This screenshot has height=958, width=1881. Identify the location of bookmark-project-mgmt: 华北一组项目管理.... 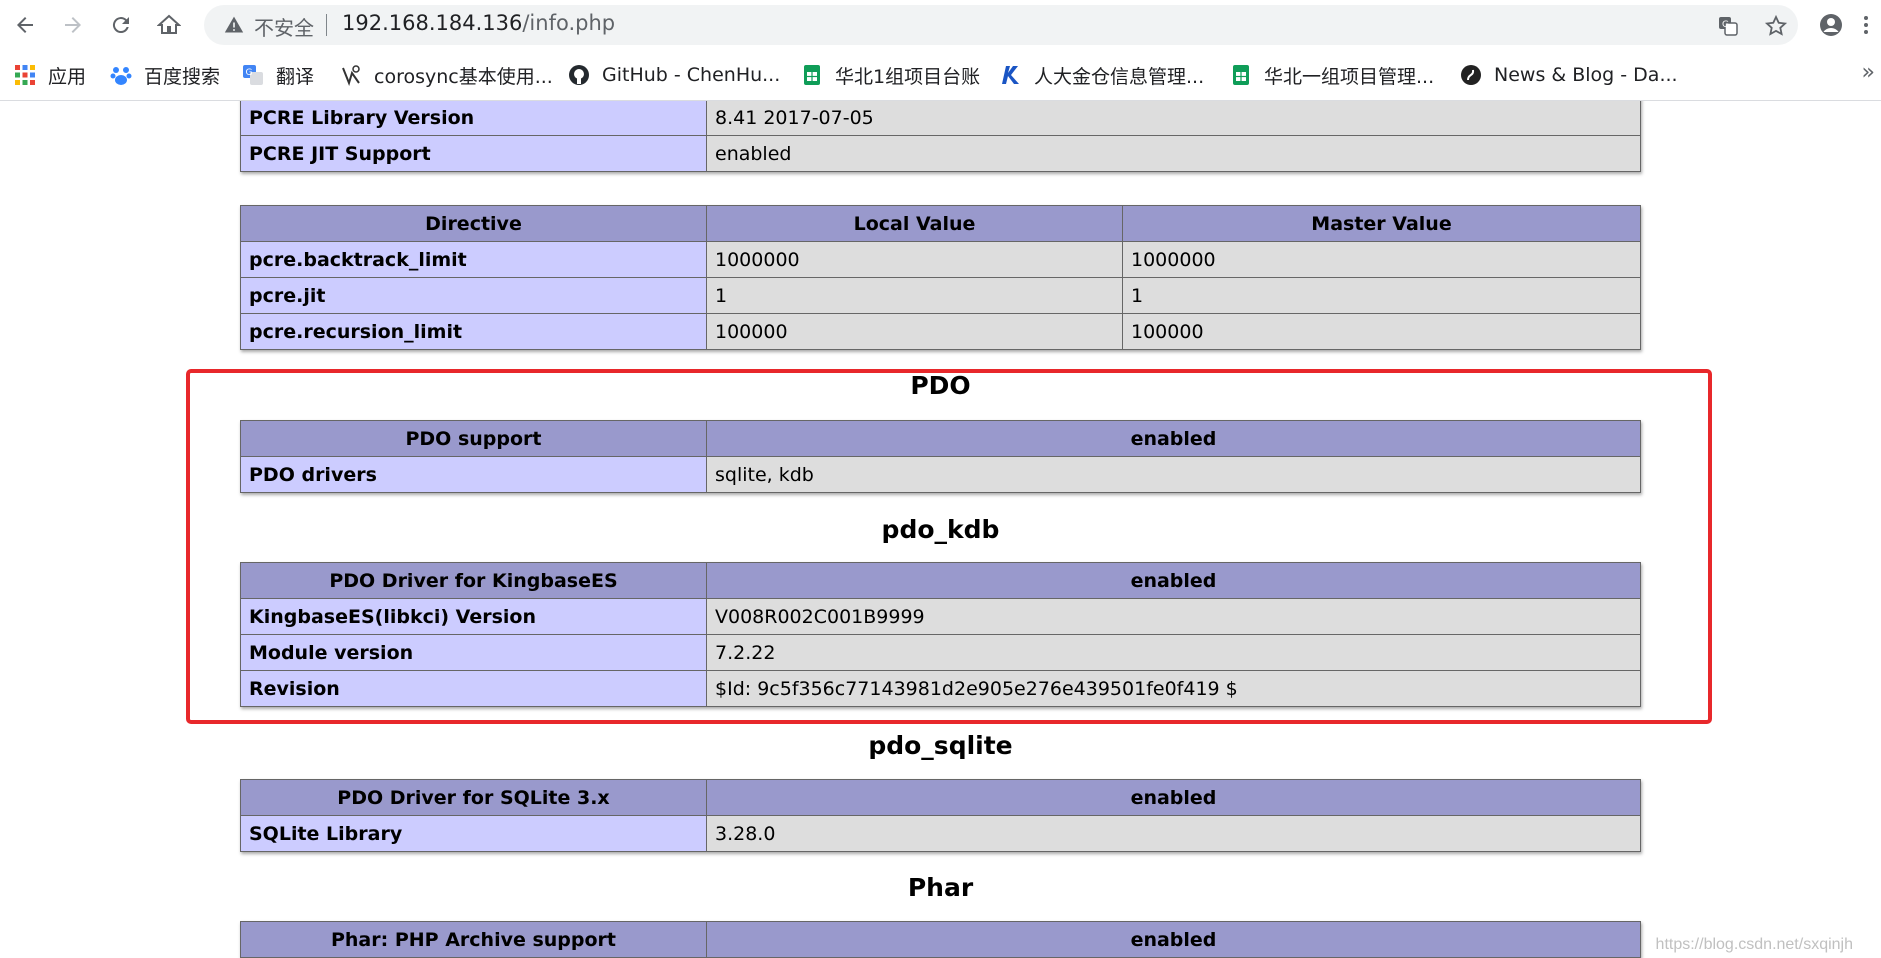
(1332, 75).